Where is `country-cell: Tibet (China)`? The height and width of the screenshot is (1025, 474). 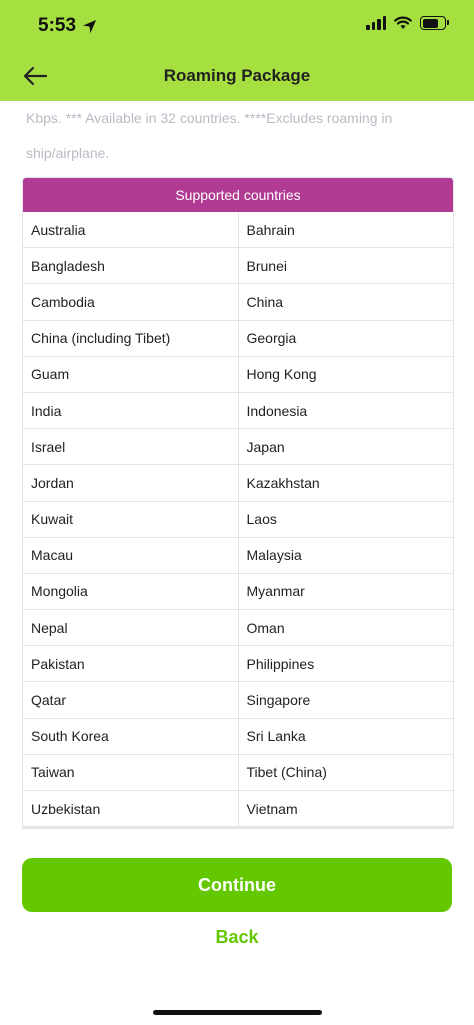 country-cell: Tibet (China) is located at coordinates (345, 772).